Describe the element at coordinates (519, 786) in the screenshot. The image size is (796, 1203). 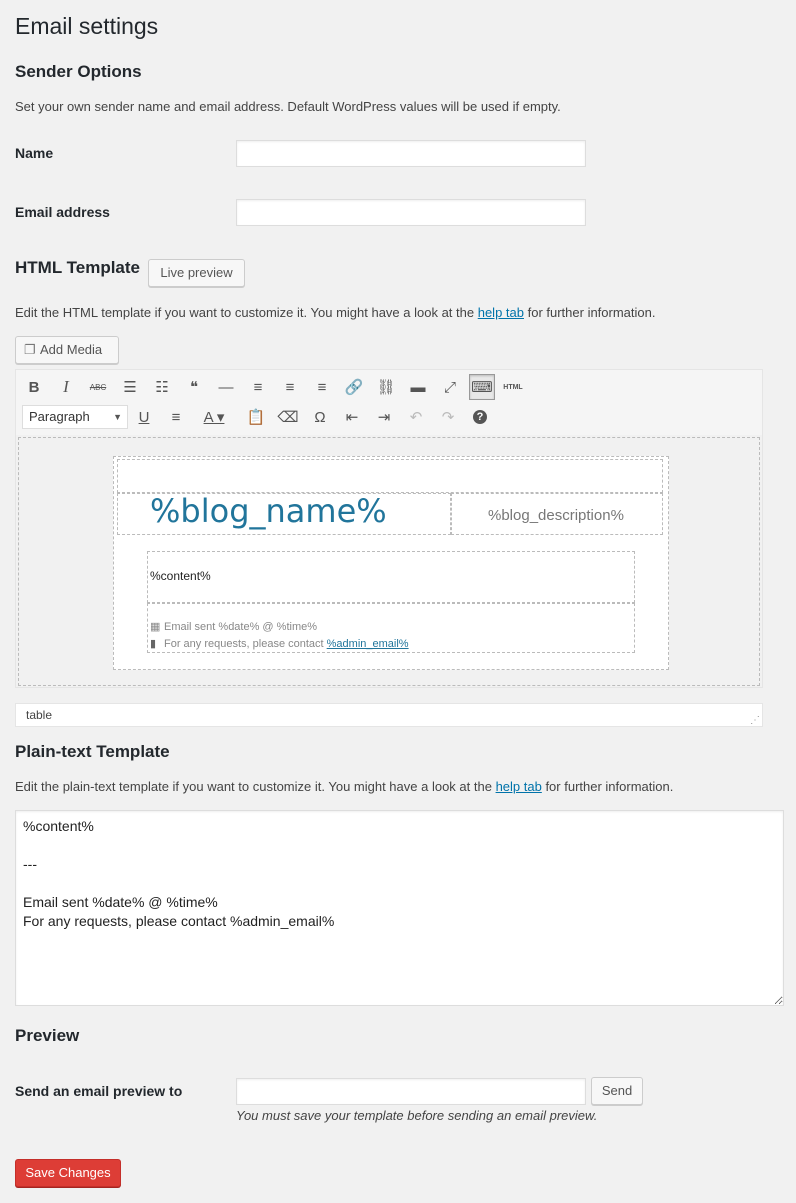
I see `help-tab-link-plain: help tab` at that location.